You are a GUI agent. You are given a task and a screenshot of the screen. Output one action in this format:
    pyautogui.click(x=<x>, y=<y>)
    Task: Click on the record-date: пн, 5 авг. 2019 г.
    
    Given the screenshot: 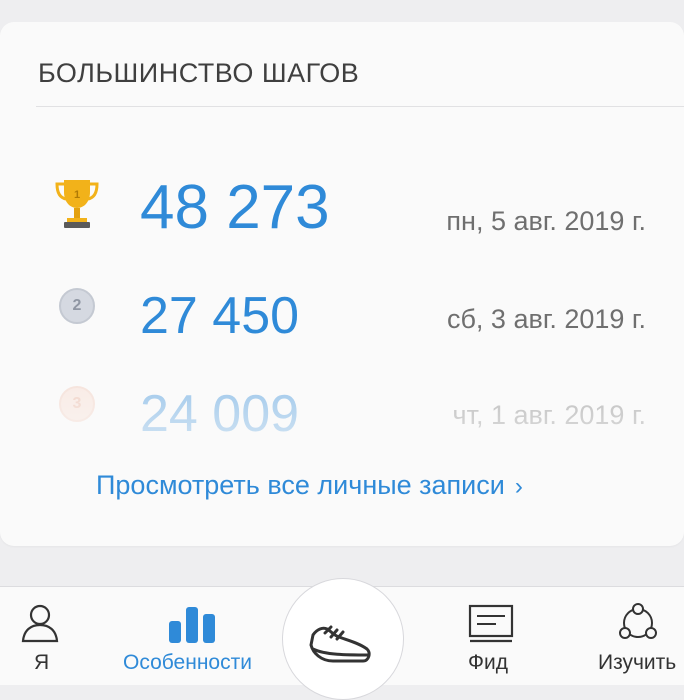 What is the action you would take?
    pyautogui.click(x=546, y=221)
    